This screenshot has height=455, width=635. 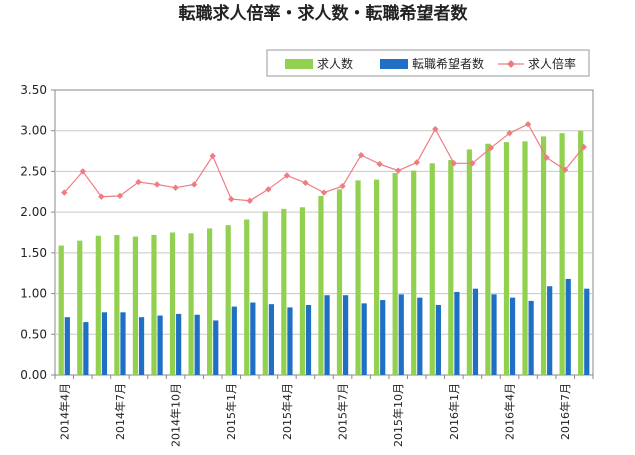 I want to click on y-tick-label: 0.50, so click(x=33, y=334).